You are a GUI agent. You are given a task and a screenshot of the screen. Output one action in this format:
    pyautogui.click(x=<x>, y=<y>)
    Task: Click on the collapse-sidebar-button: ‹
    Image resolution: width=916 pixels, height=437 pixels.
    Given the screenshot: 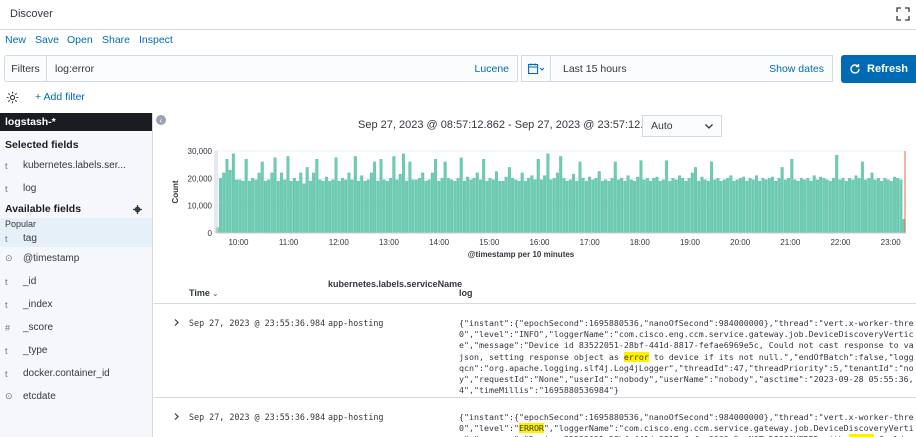 What is the action you would take?
    pyautogui.click(x=161, y=120)
    